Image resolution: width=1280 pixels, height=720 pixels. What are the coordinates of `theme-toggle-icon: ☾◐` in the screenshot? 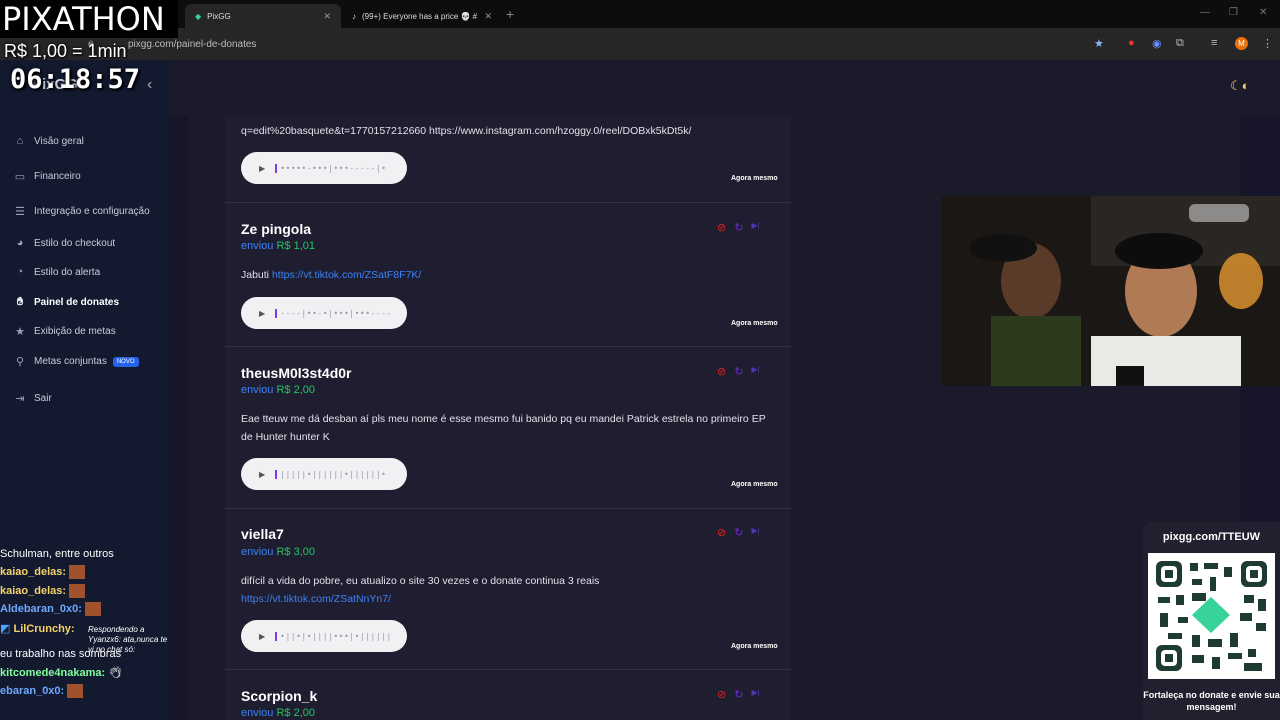 It's located at (1240, 86).